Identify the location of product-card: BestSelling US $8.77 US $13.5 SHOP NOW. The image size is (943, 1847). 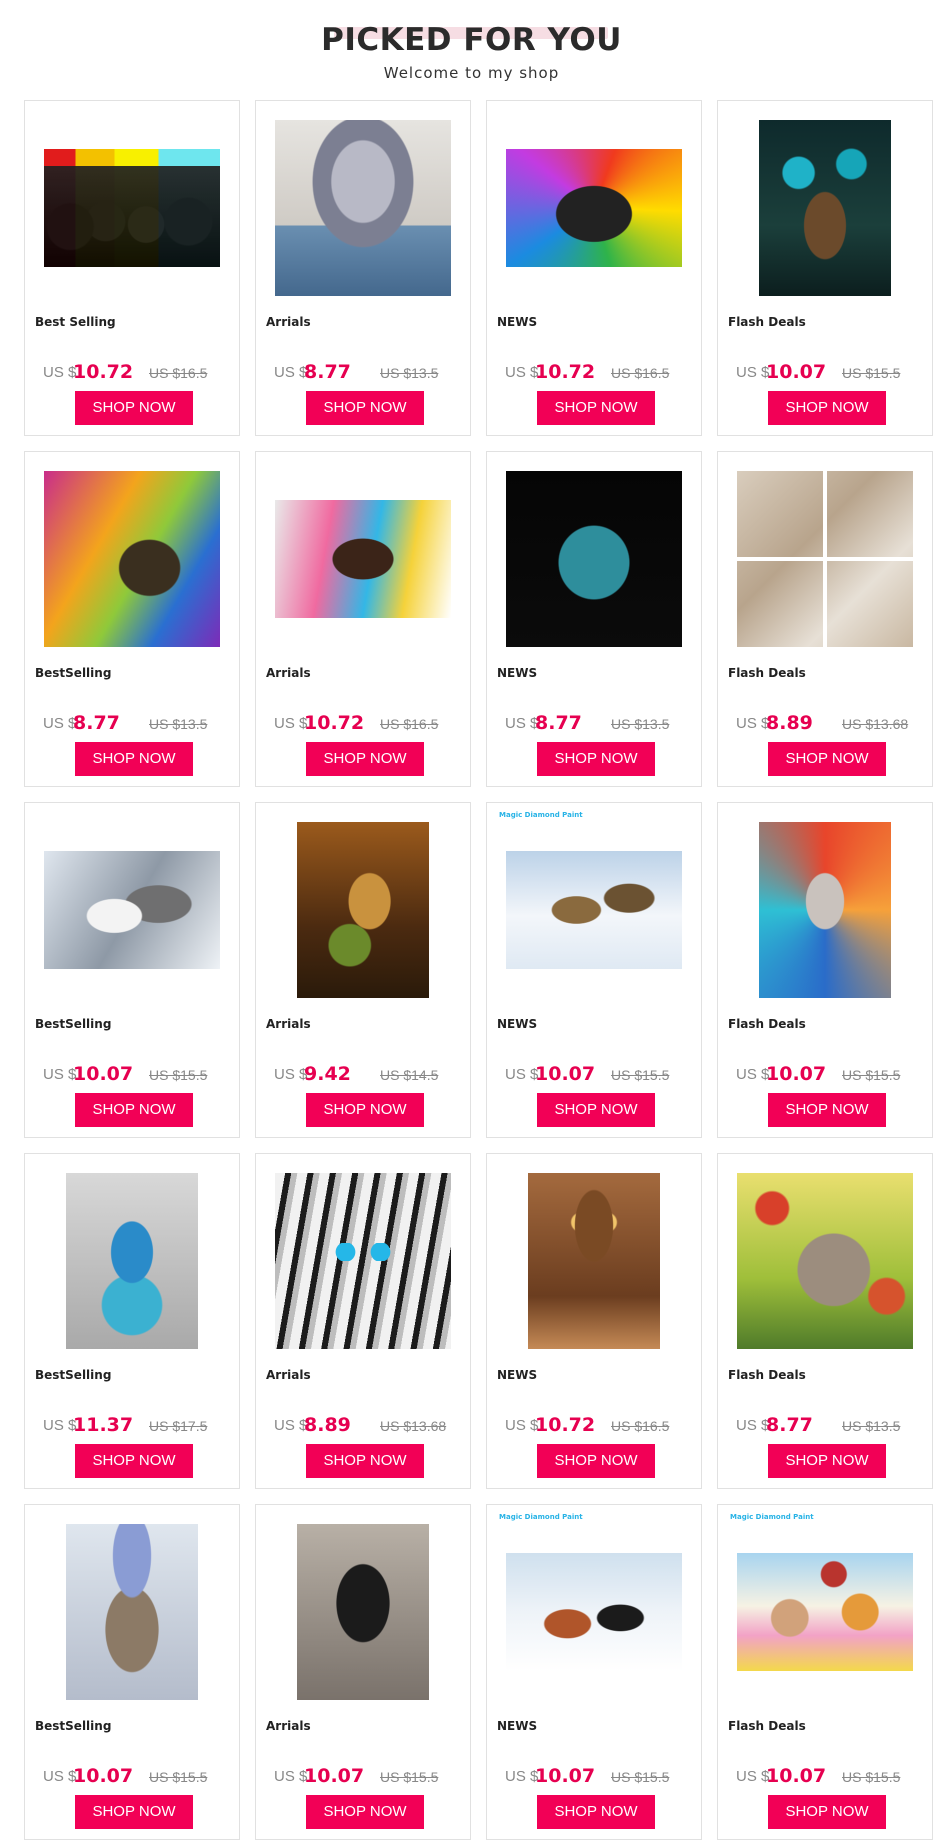
(132, 619).